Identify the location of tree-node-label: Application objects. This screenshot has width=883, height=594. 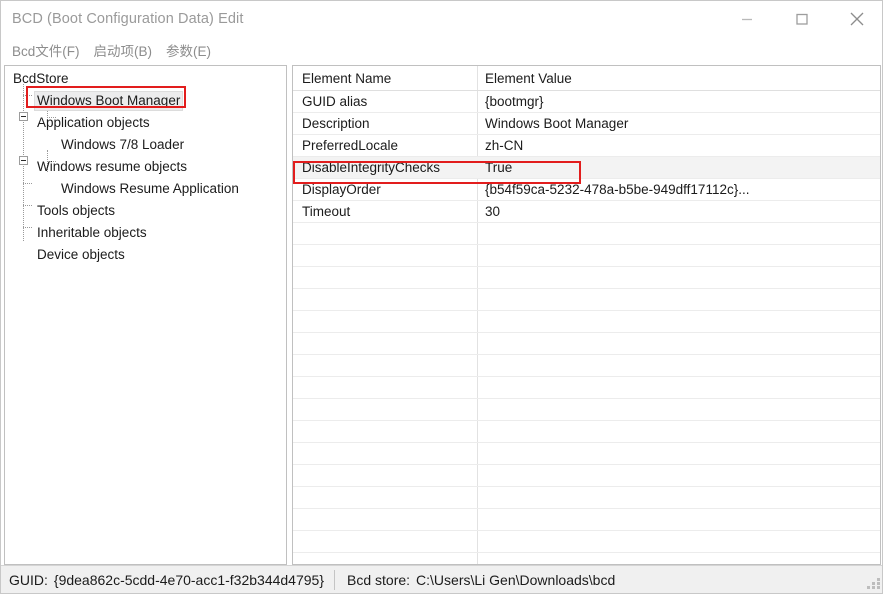
(93, 122).